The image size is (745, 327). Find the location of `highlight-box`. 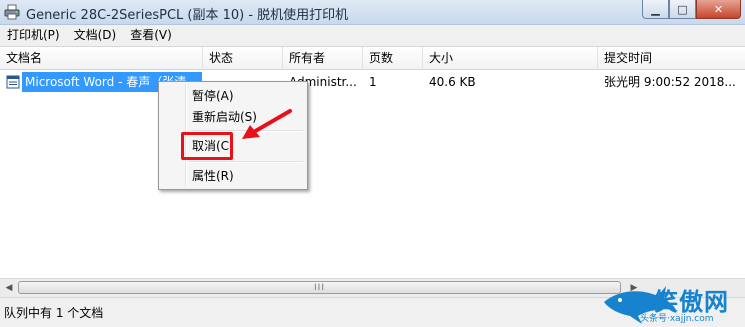

highlight-box is located at coordinates (207, 146).